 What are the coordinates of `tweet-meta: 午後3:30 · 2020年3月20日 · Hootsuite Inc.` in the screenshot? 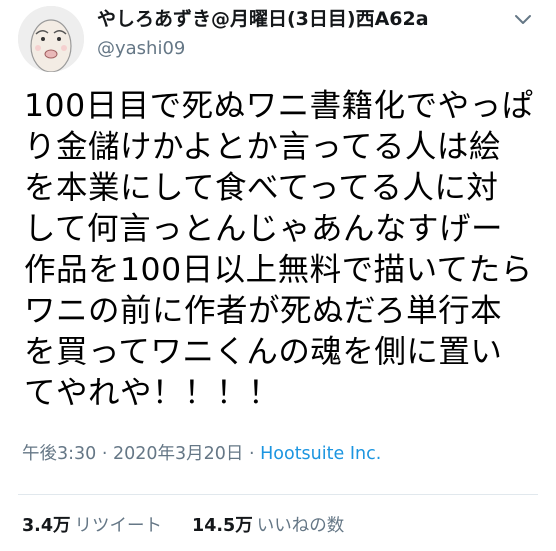 It's located at (201, 454).